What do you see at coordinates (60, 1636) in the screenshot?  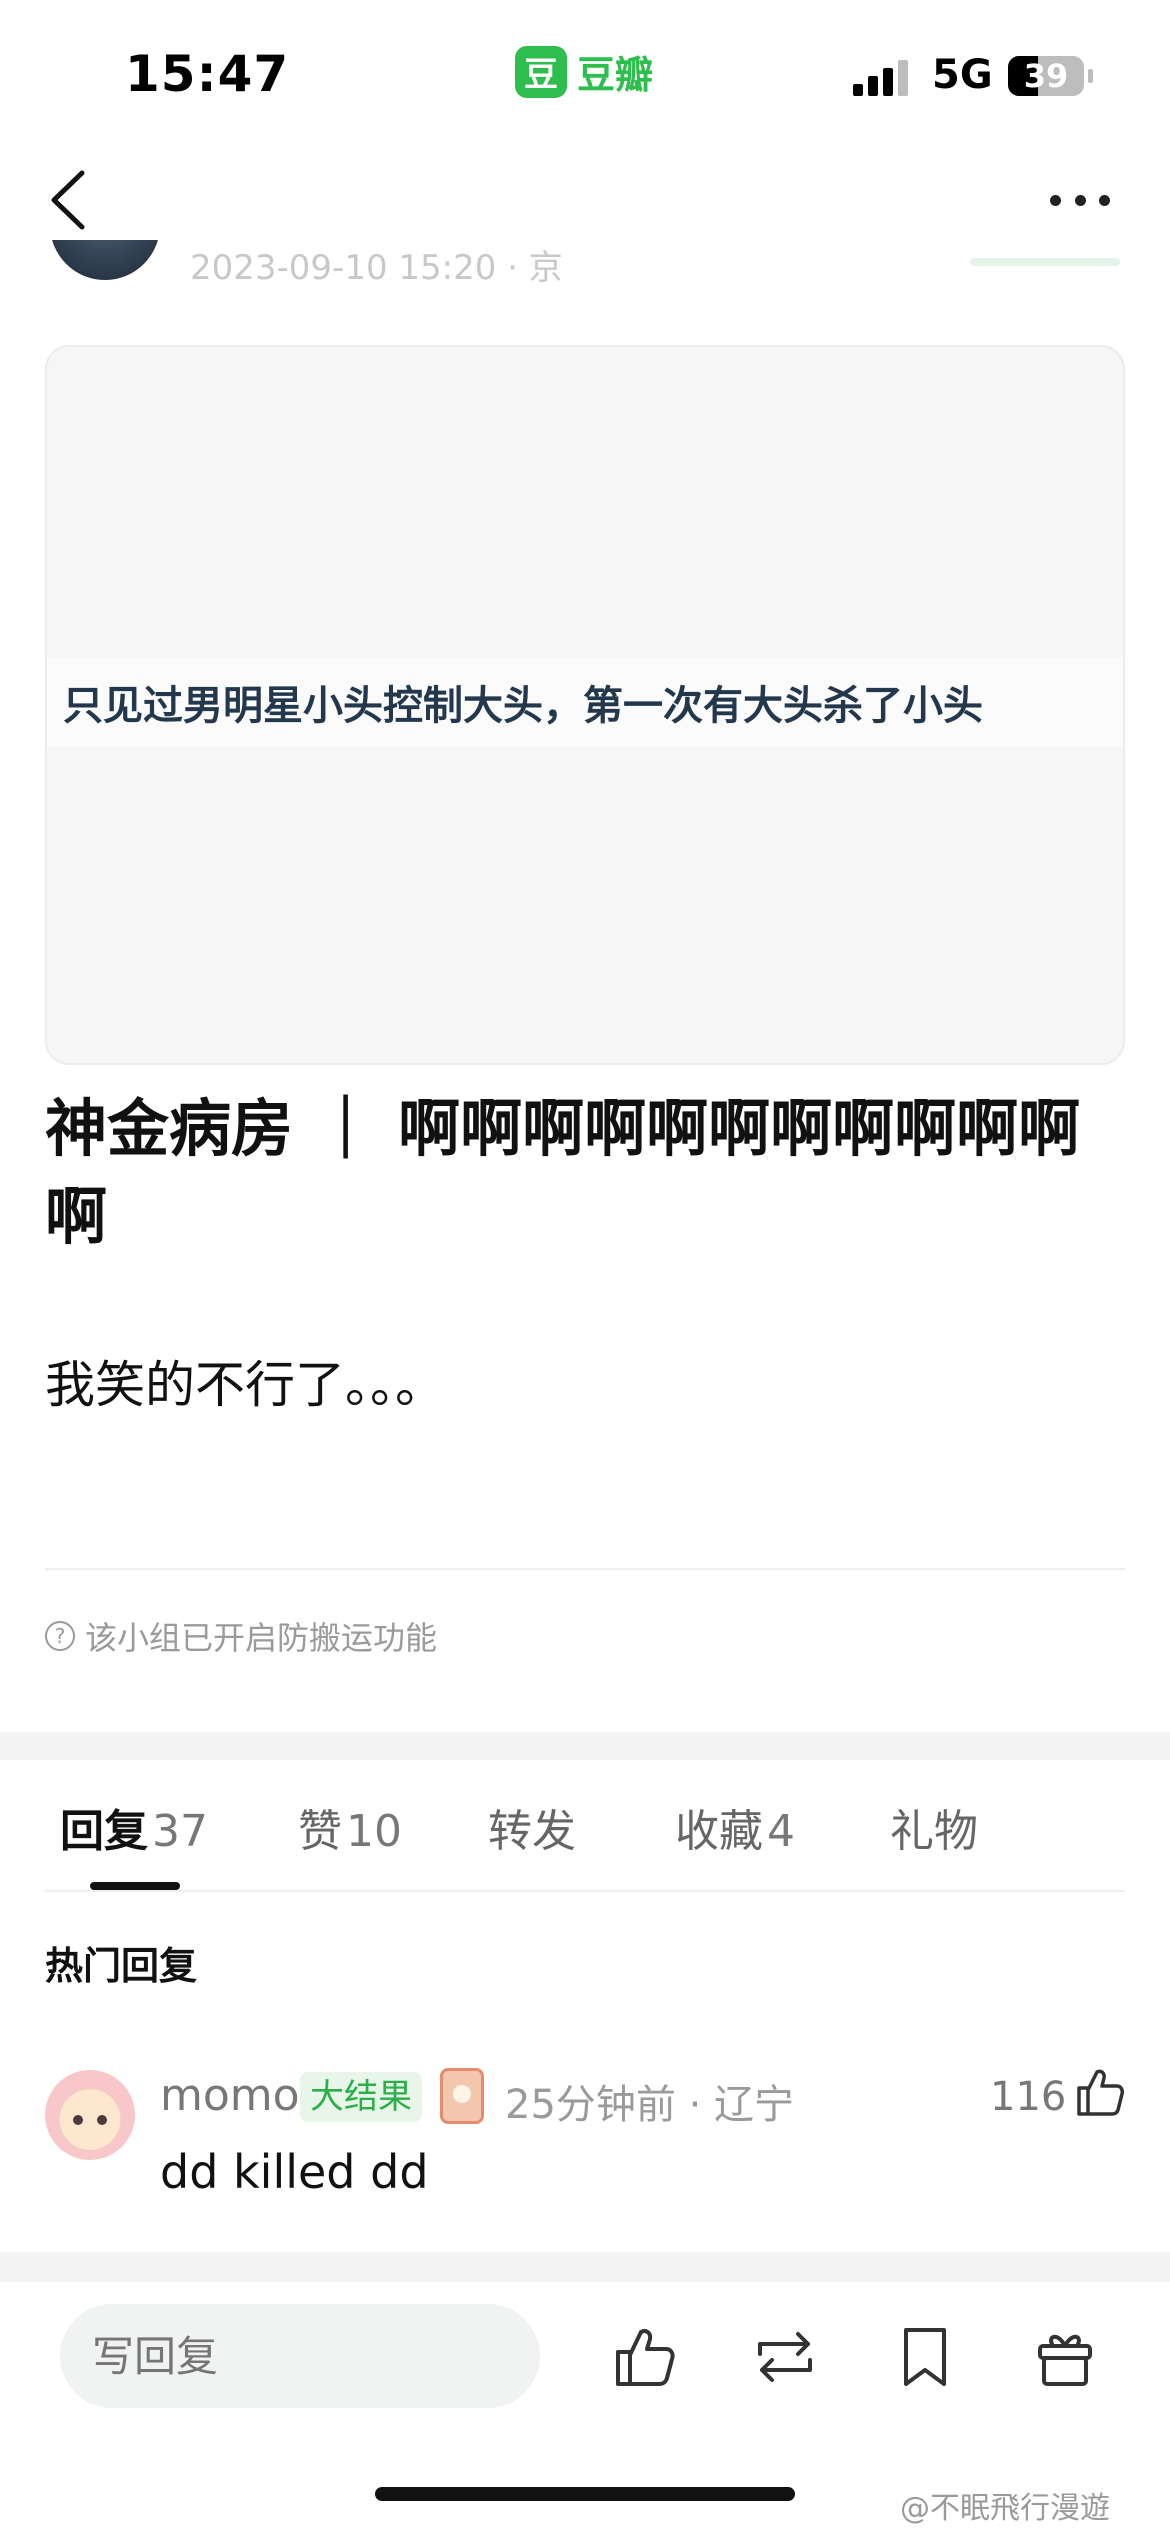 I see `question-circle-icon: ?` at bounding box center [60, 1636].